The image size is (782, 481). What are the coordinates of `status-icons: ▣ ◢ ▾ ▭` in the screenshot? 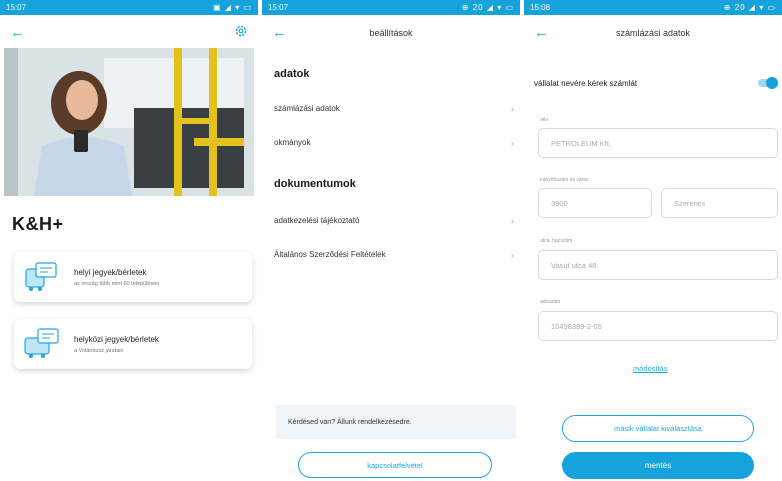 It's located at (232, 7).